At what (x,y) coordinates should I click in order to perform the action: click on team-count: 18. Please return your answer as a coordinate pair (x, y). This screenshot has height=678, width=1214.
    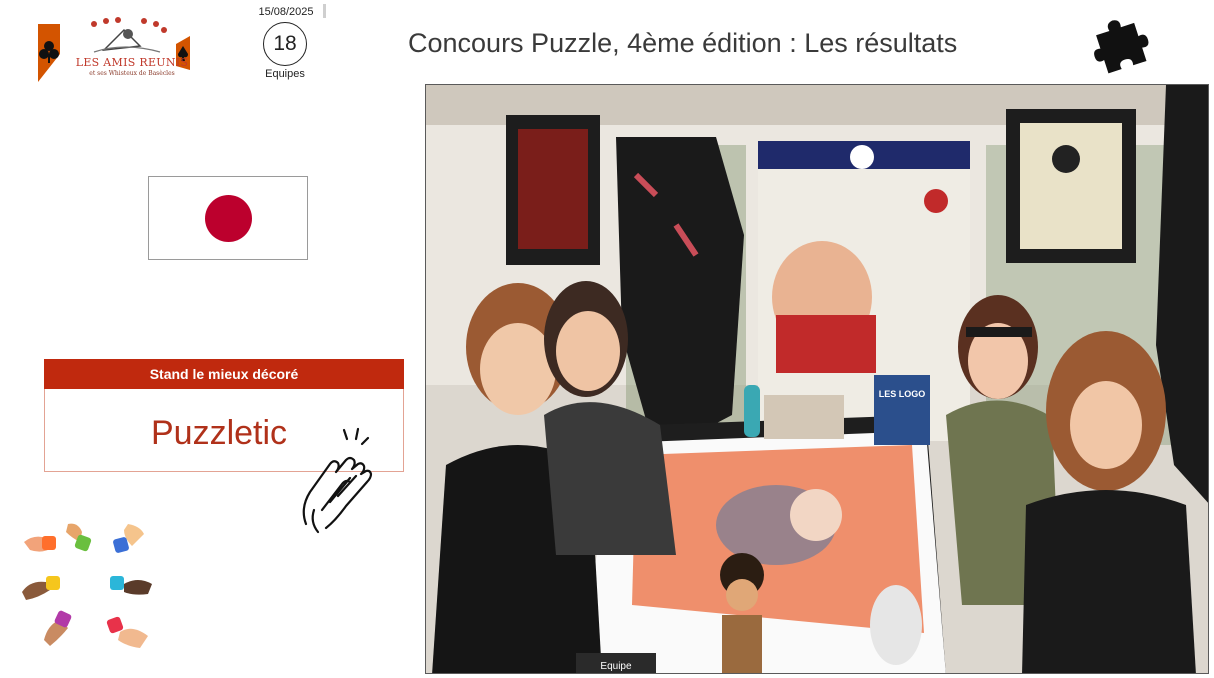
    Looking at the image, I should click on (285, 44).